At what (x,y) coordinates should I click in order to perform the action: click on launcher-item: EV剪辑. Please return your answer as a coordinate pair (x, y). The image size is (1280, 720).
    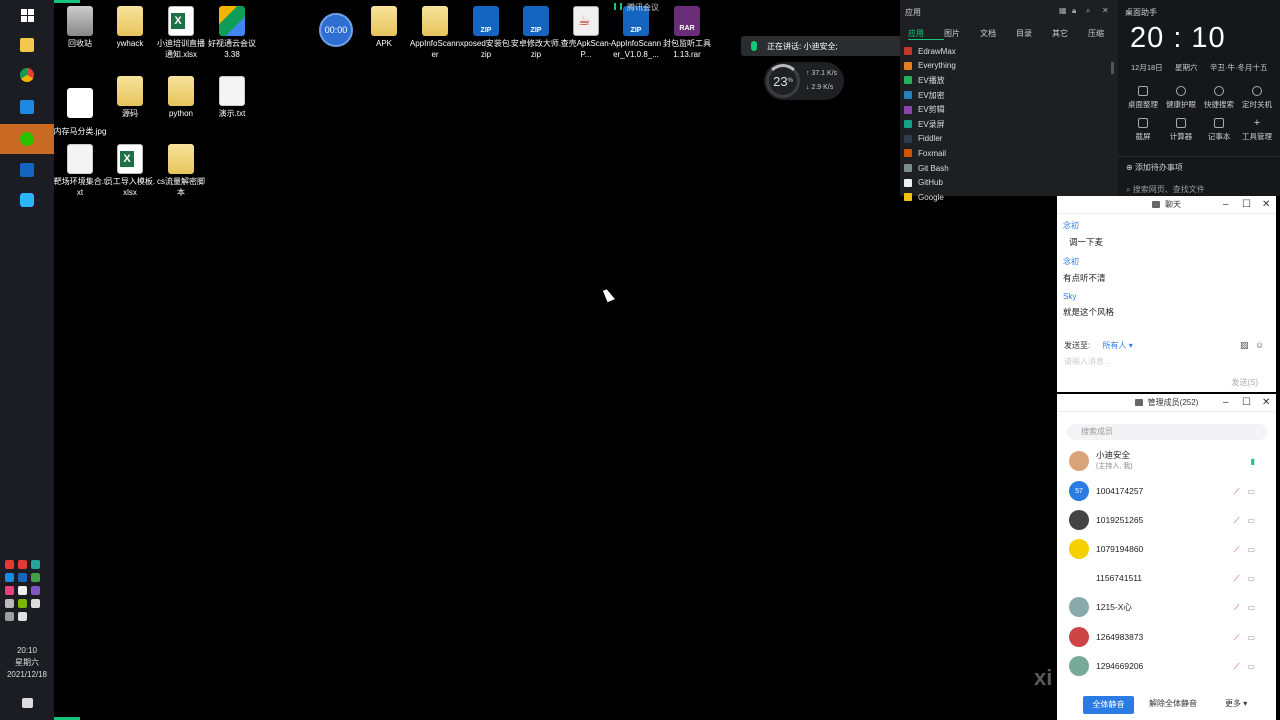
    Looking at the image, I should click on (930, 109).